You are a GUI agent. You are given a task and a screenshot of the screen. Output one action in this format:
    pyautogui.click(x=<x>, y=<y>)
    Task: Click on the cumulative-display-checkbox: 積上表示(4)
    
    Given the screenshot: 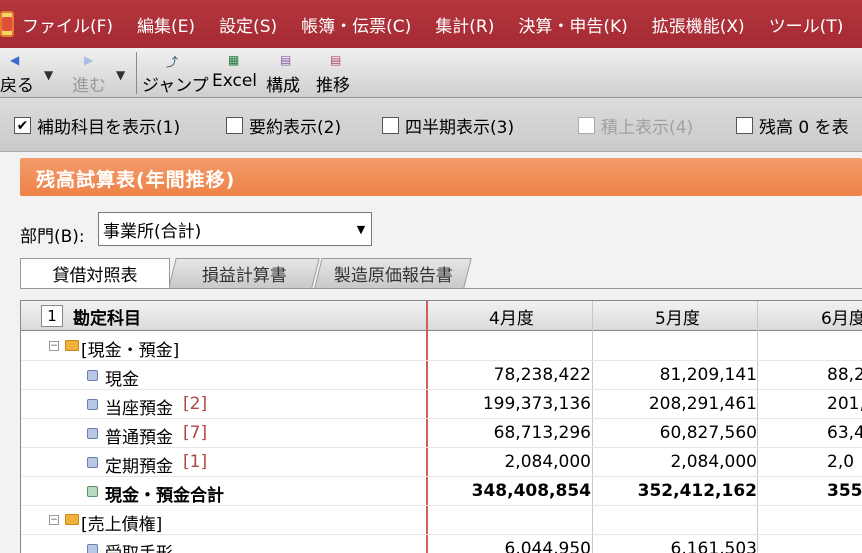 What is the action you would take?
    pyautogui.click(x=635, y=125)
    